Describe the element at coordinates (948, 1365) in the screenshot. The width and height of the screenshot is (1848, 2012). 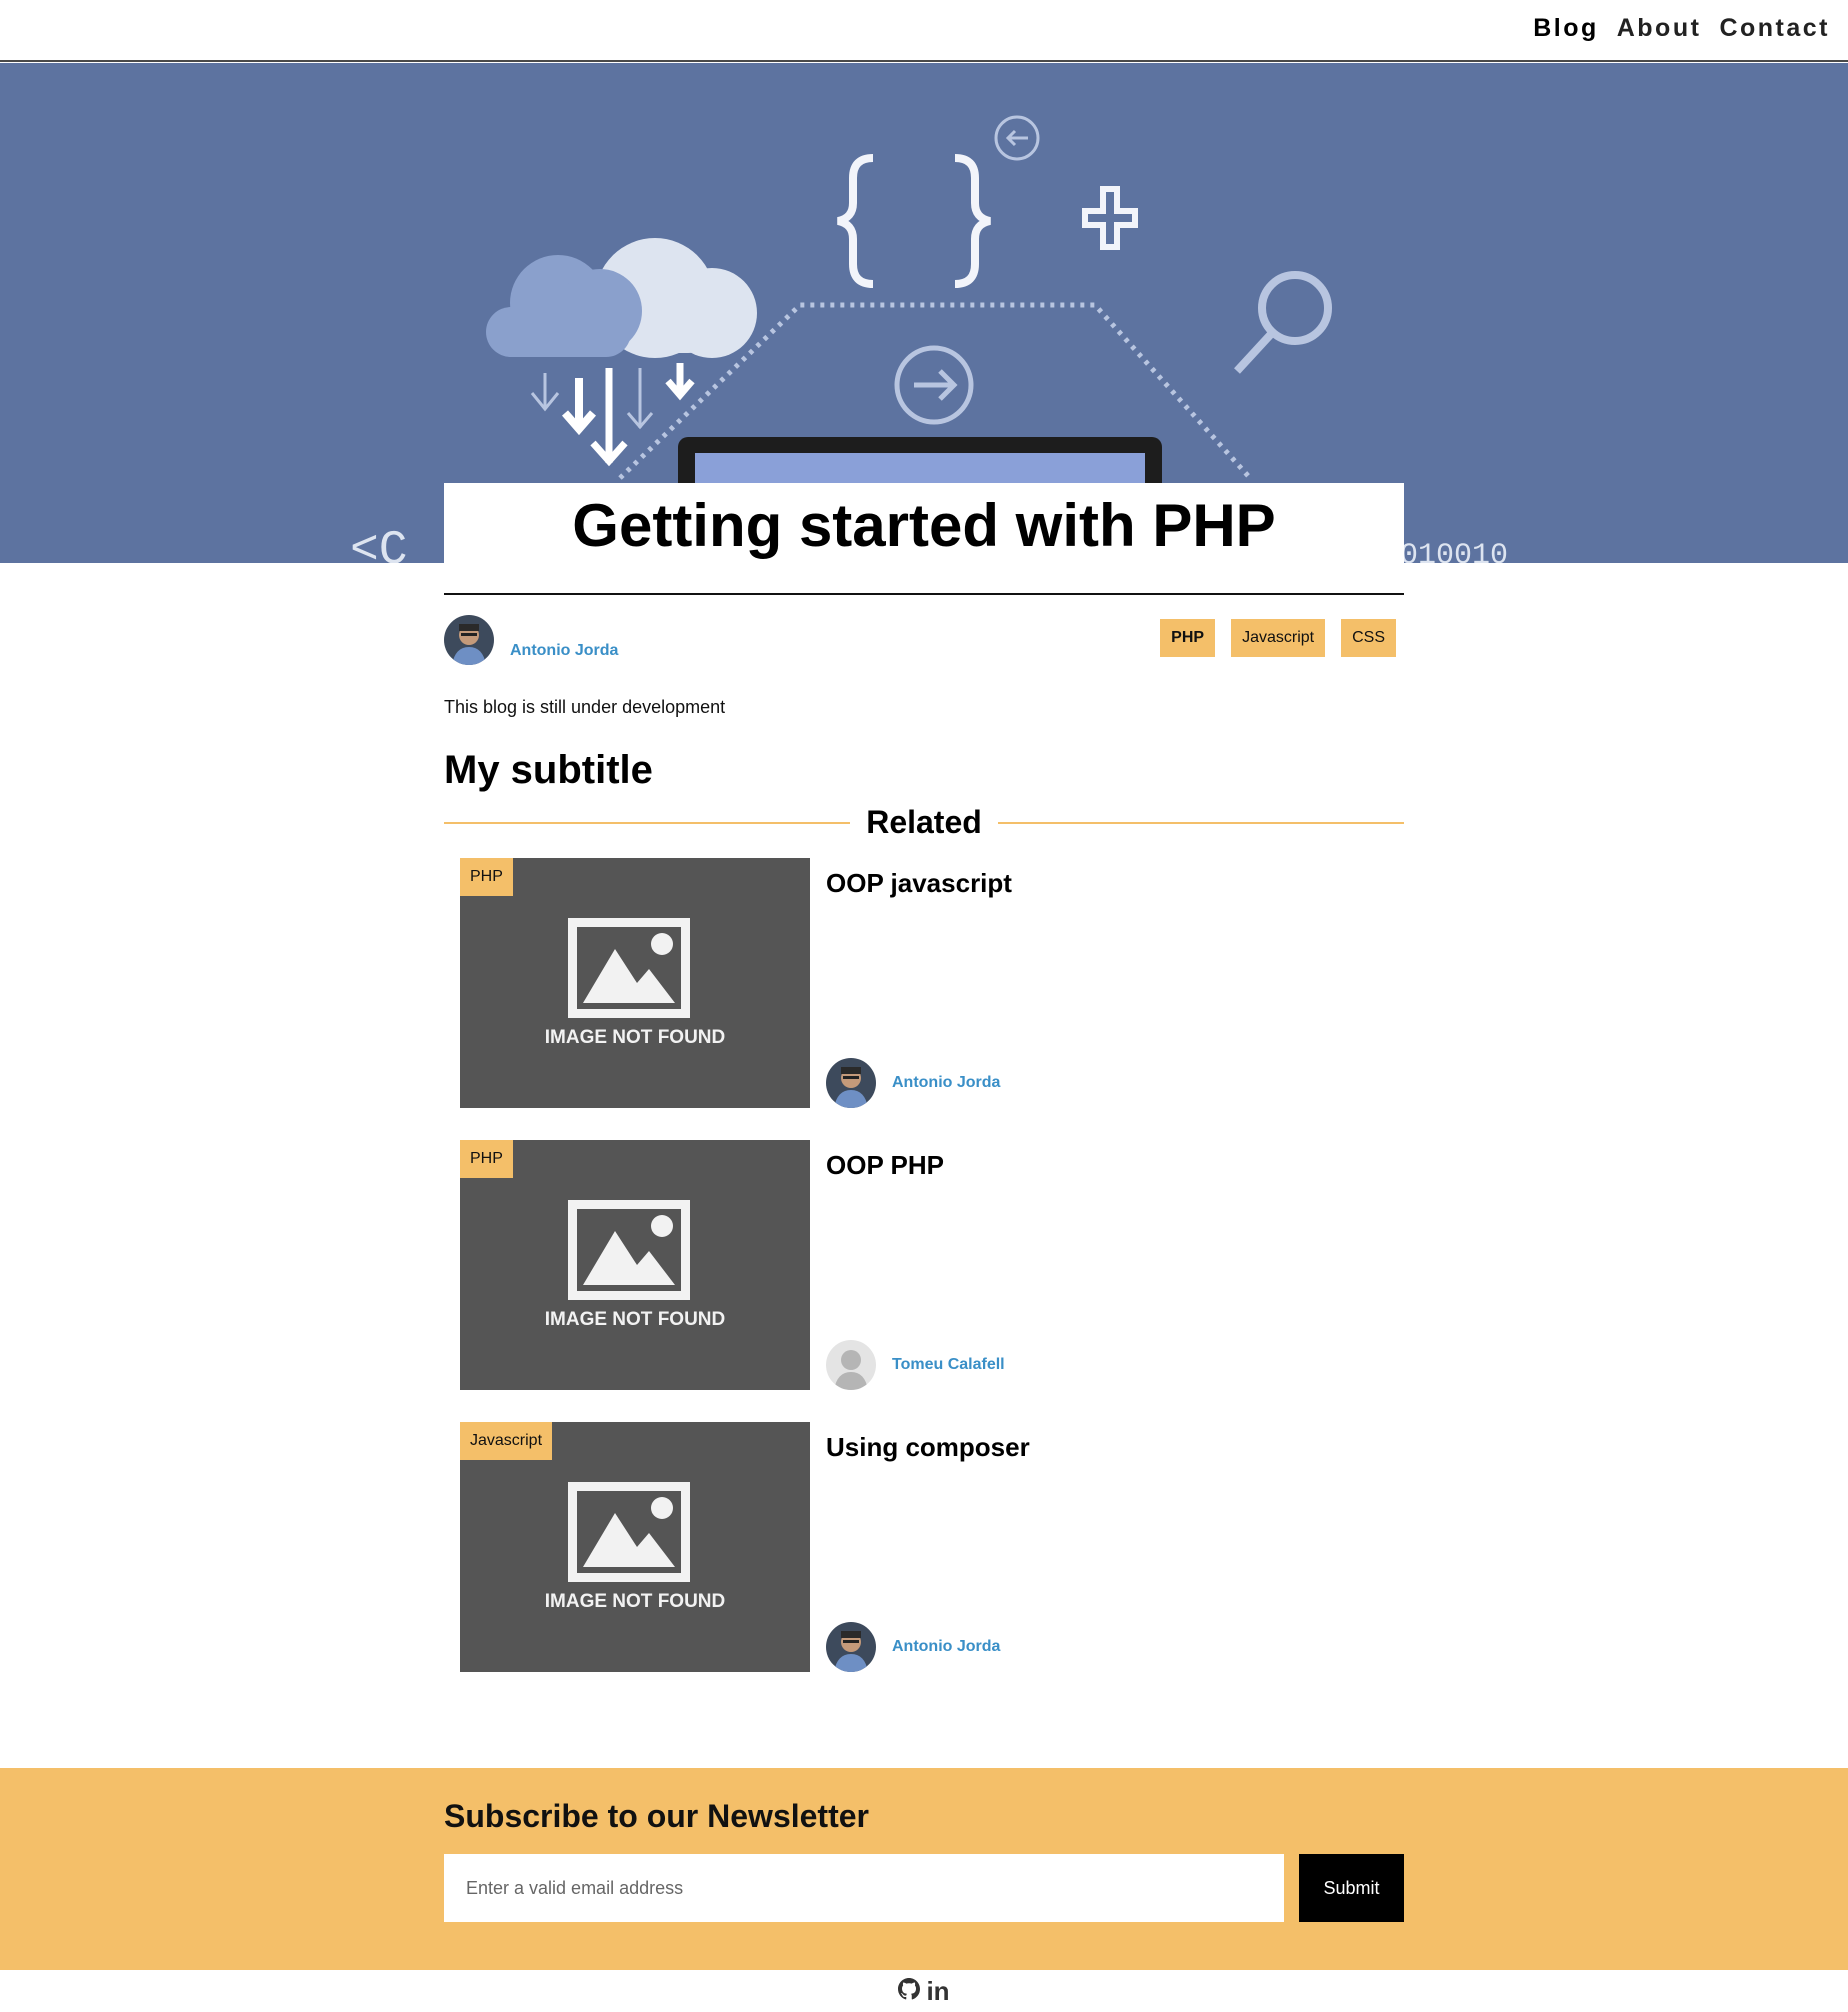
I see `author-link: Tomeu Calafell` at that location.